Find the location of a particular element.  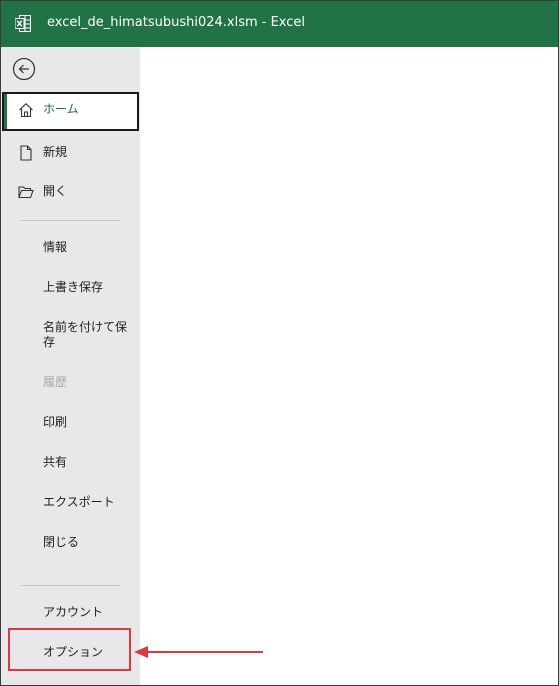

title-bar: excel_de_himatsubushi024.xlsm - Excel is located at coordinates (279, 24).